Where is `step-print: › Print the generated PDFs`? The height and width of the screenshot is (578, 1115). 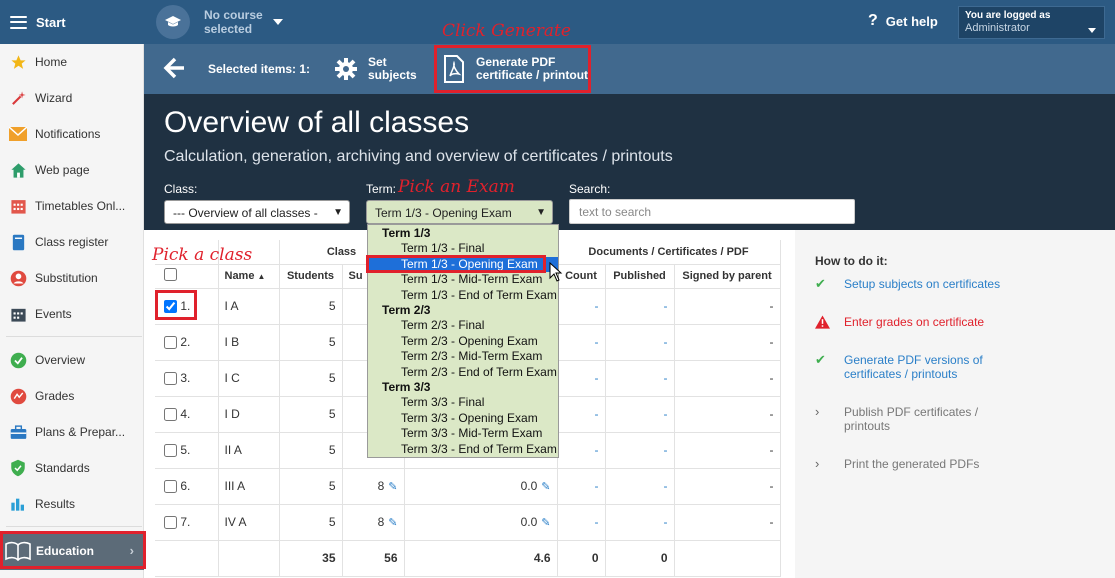 step-print: › Print the generated PDFs is located at coordinates (919, 464).